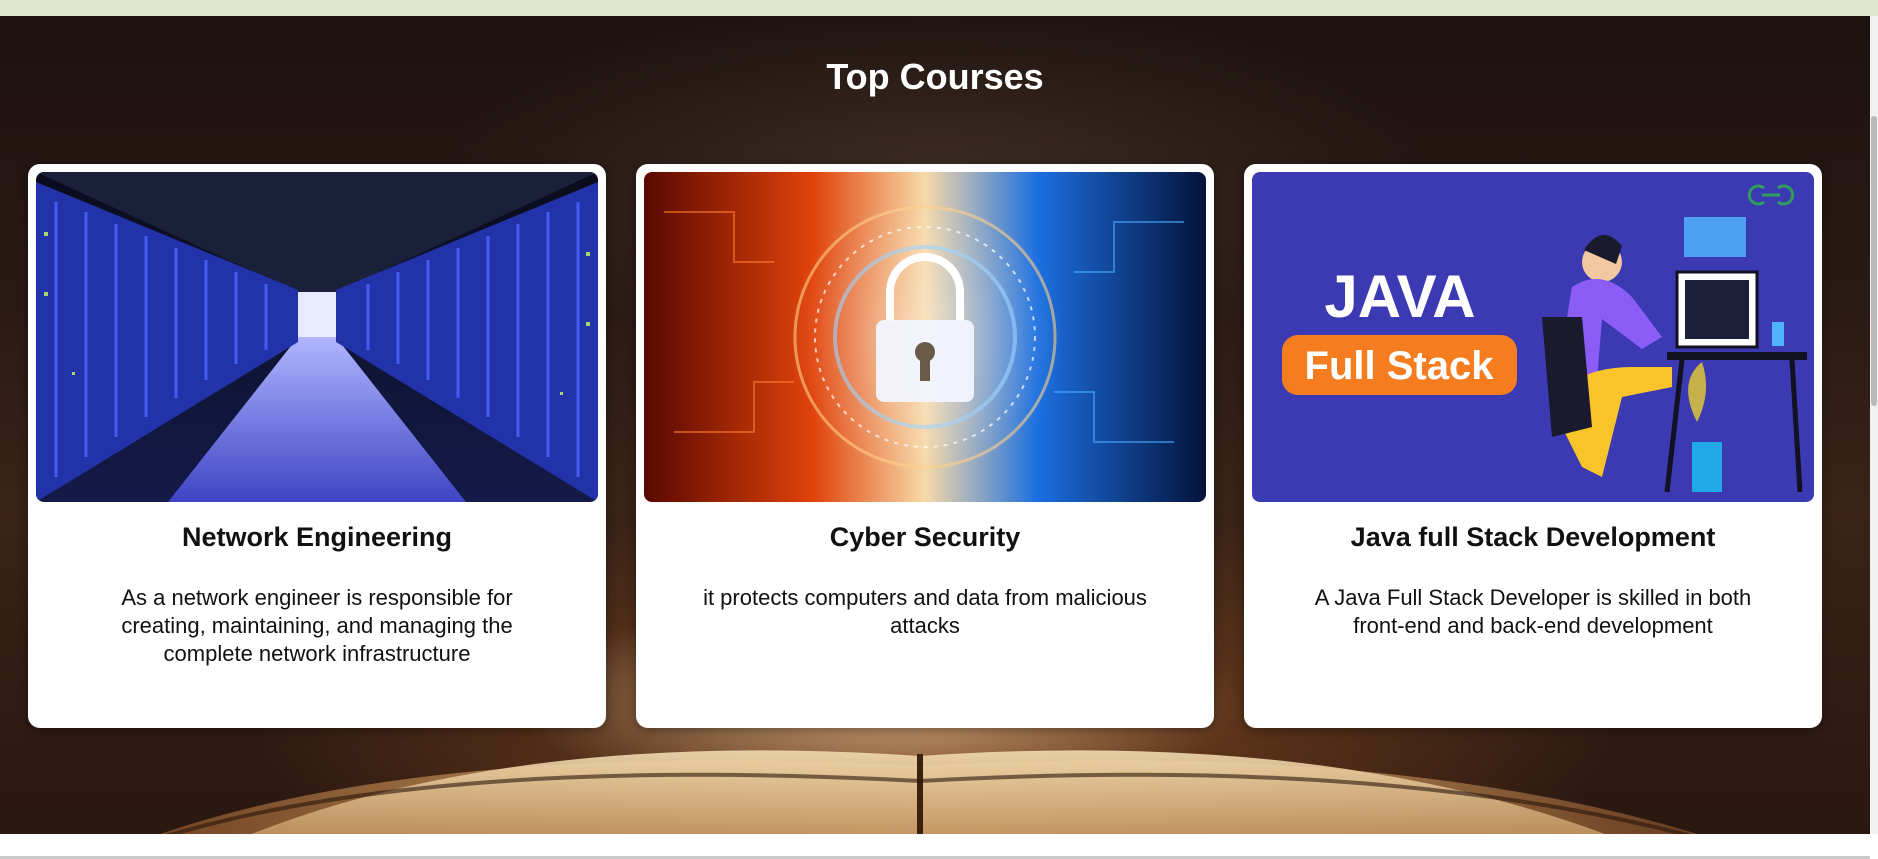 The image size is (1878, 859). What do you see at coordinates (1874, 425) in the screenshot?
I see `vertical-scrollbar` at bounding box center [1874, 425].